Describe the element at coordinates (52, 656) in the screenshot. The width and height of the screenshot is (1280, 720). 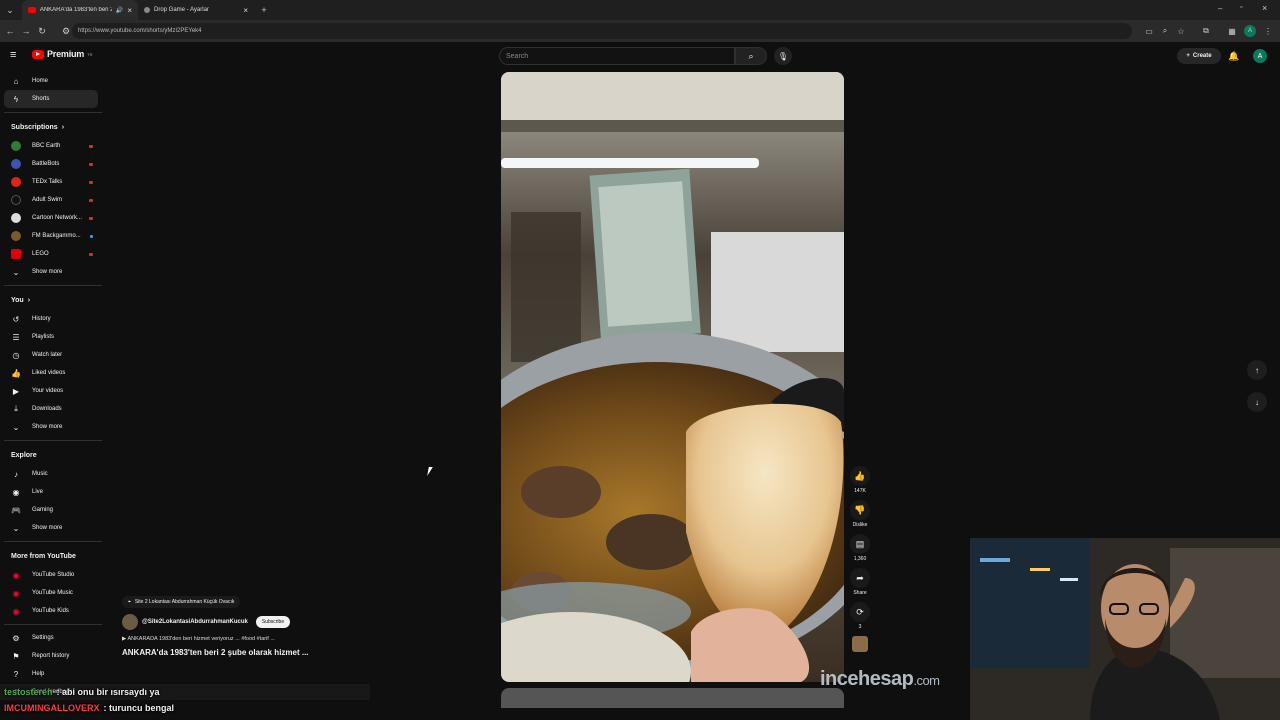
I see `sidebar-item-report-history: ⚑ Report history` at that location.